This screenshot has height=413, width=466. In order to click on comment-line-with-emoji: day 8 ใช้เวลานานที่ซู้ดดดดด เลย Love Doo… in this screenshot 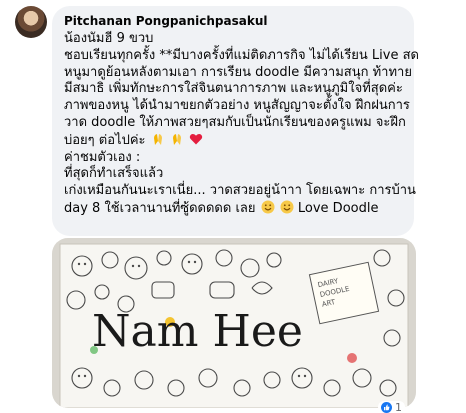, I will do `click(233, 209)`.